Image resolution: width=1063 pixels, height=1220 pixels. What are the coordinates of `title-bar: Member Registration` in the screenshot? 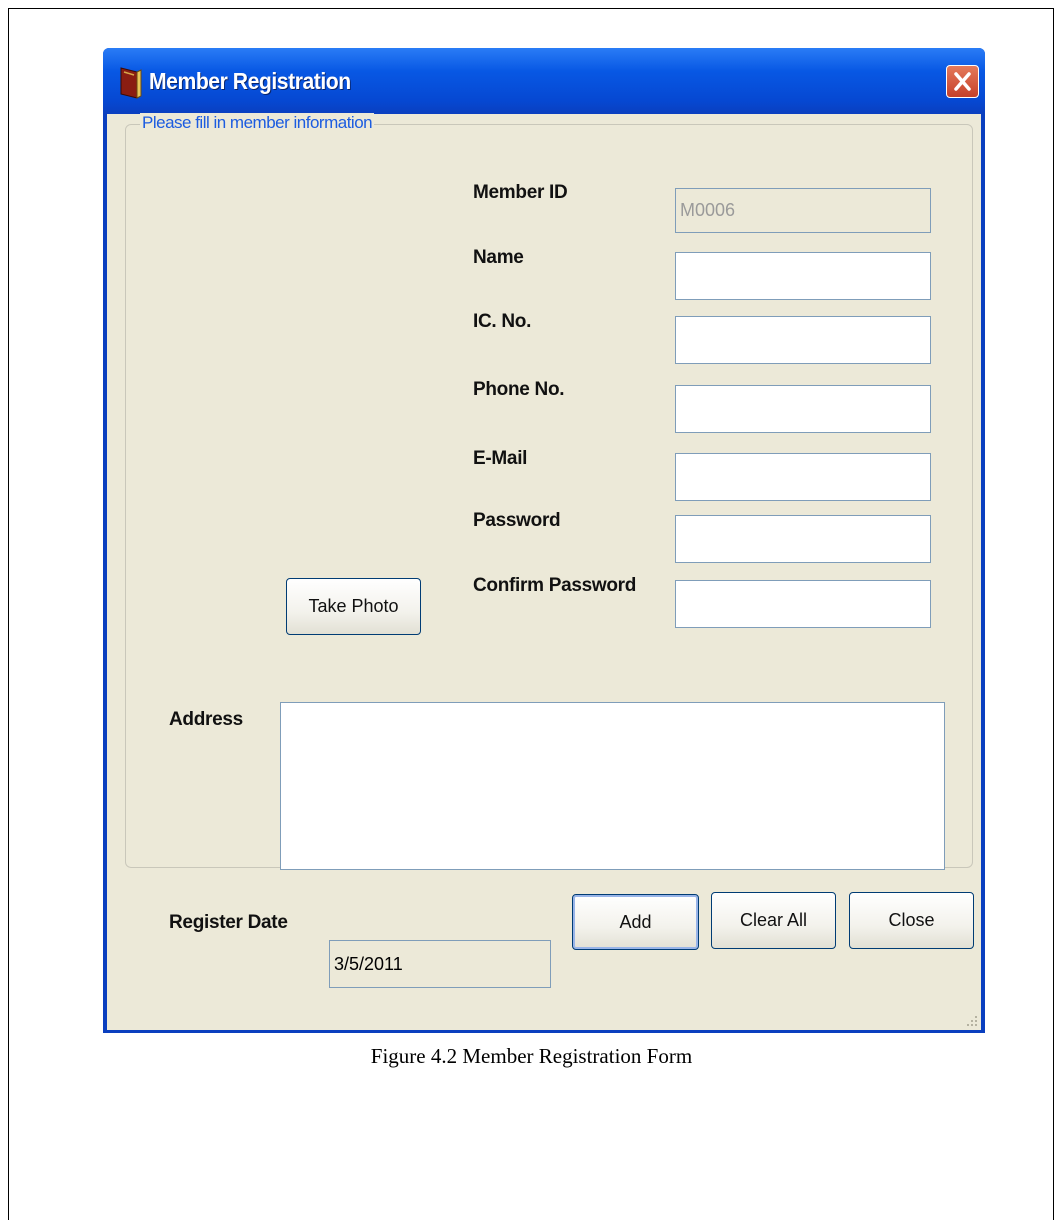 It's located at (544, 81).